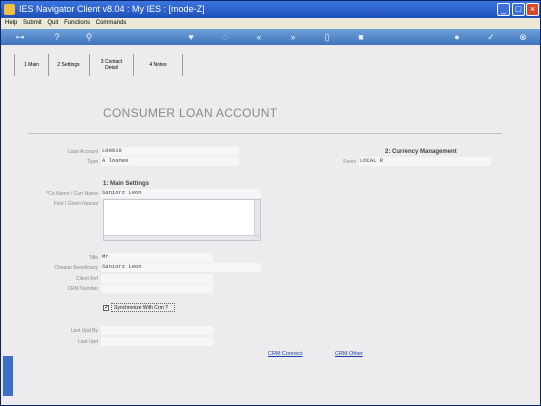 The height and width of the screenshot is (406, 541). I want to click on check-icon: ✓, so click(491, 37).